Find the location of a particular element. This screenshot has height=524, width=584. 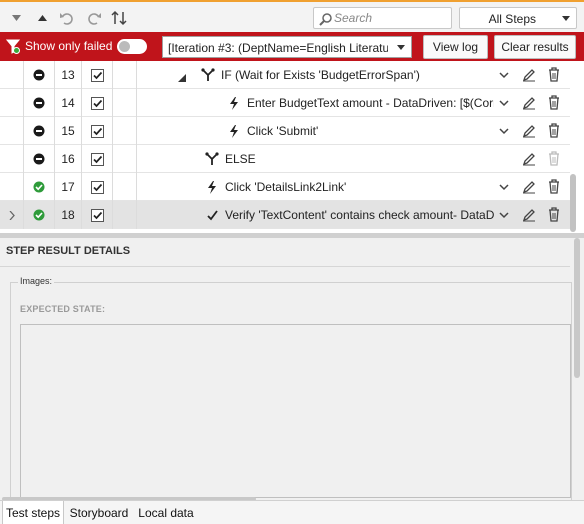

tab-test-steps: Test steps is located at coordinates (33, 512).